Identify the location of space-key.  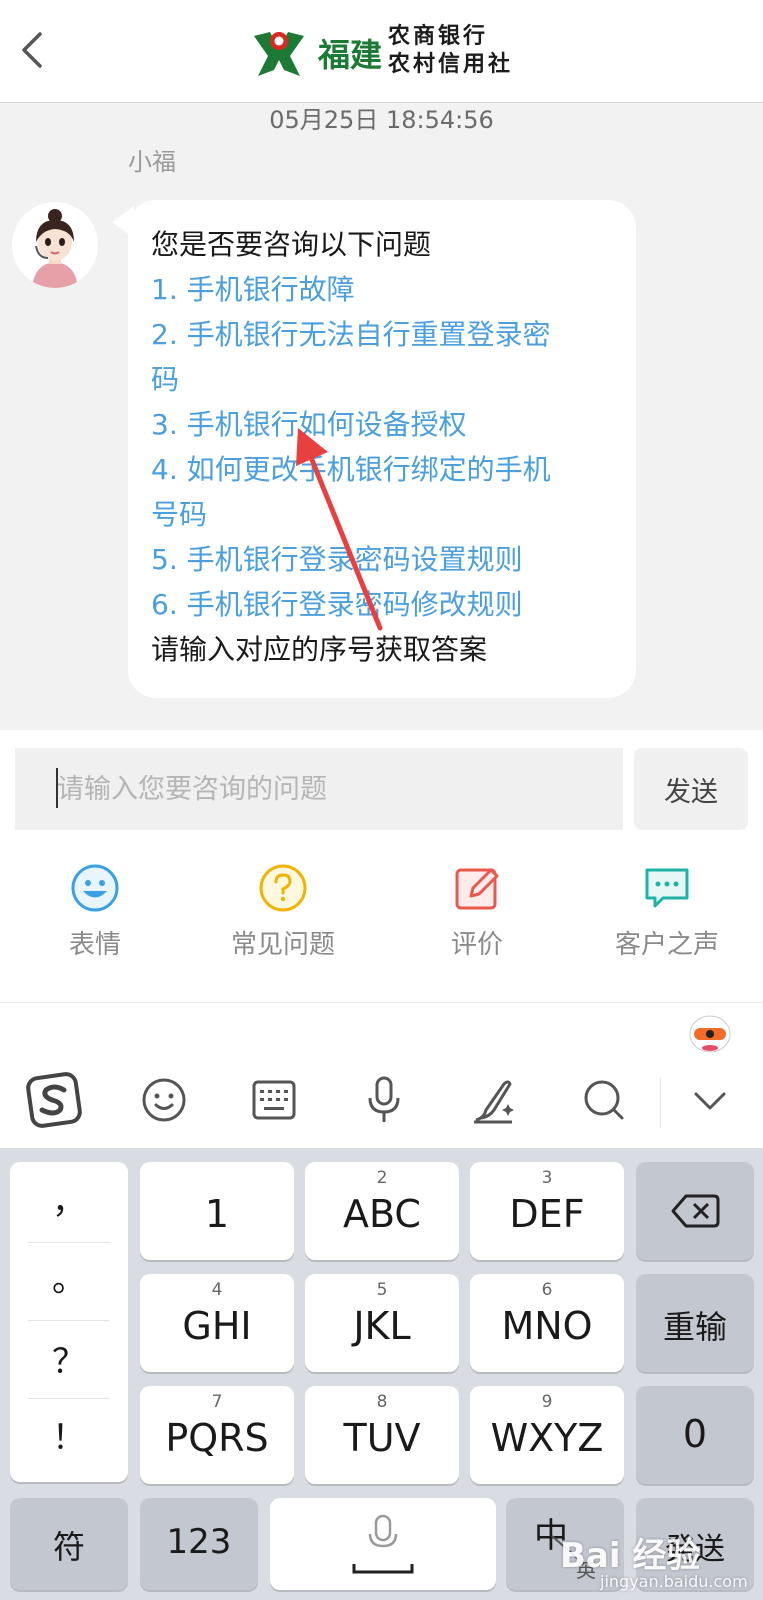
(383, 1544).